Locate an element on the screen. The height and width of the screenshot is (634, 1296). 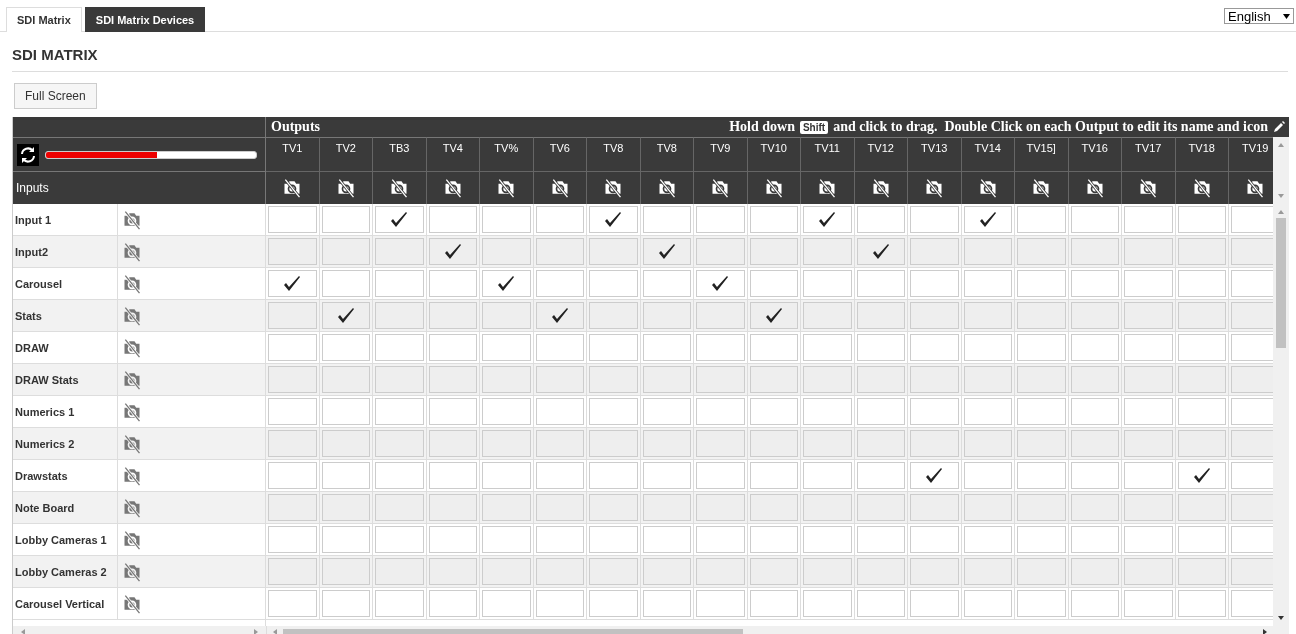
output-name: TV15] is located at coordinates (1041, 155).